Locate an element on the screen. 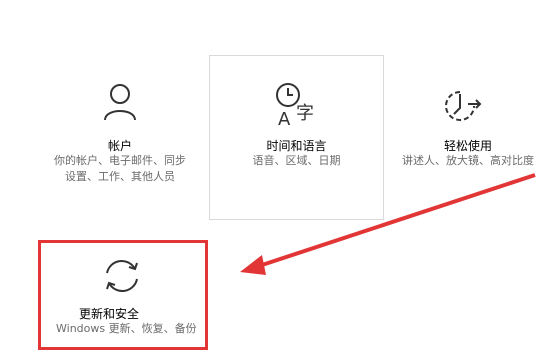 The image size is (540, 360). tile-description: 语音、区域、日期 is located at coordinates (296, 160).